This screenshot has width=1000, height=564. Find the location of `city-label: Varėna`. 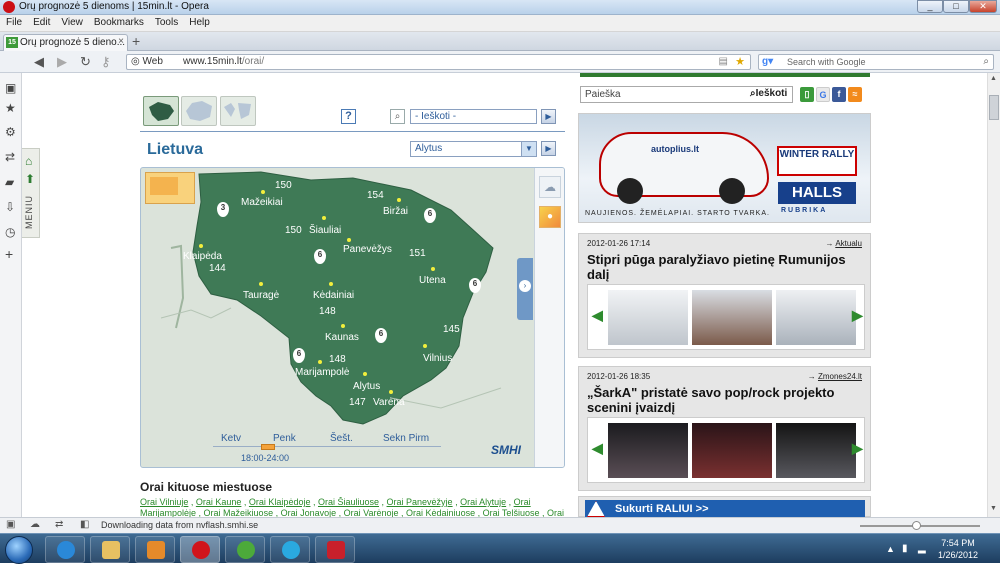

city-label: Varėna is located at coordinates (389, 402).